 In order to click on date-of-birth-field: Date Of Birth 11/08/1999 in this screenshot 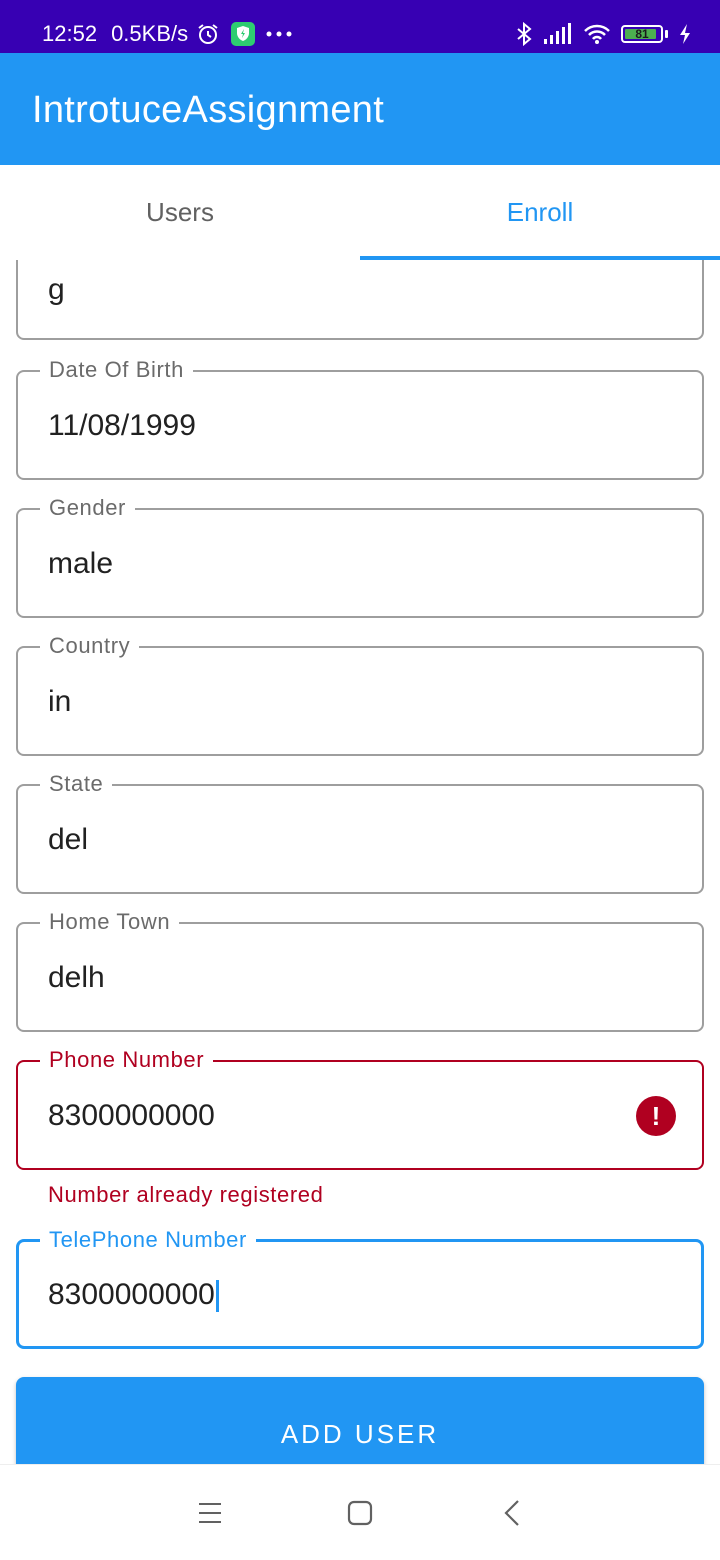, I will do `click(360, 417)`.